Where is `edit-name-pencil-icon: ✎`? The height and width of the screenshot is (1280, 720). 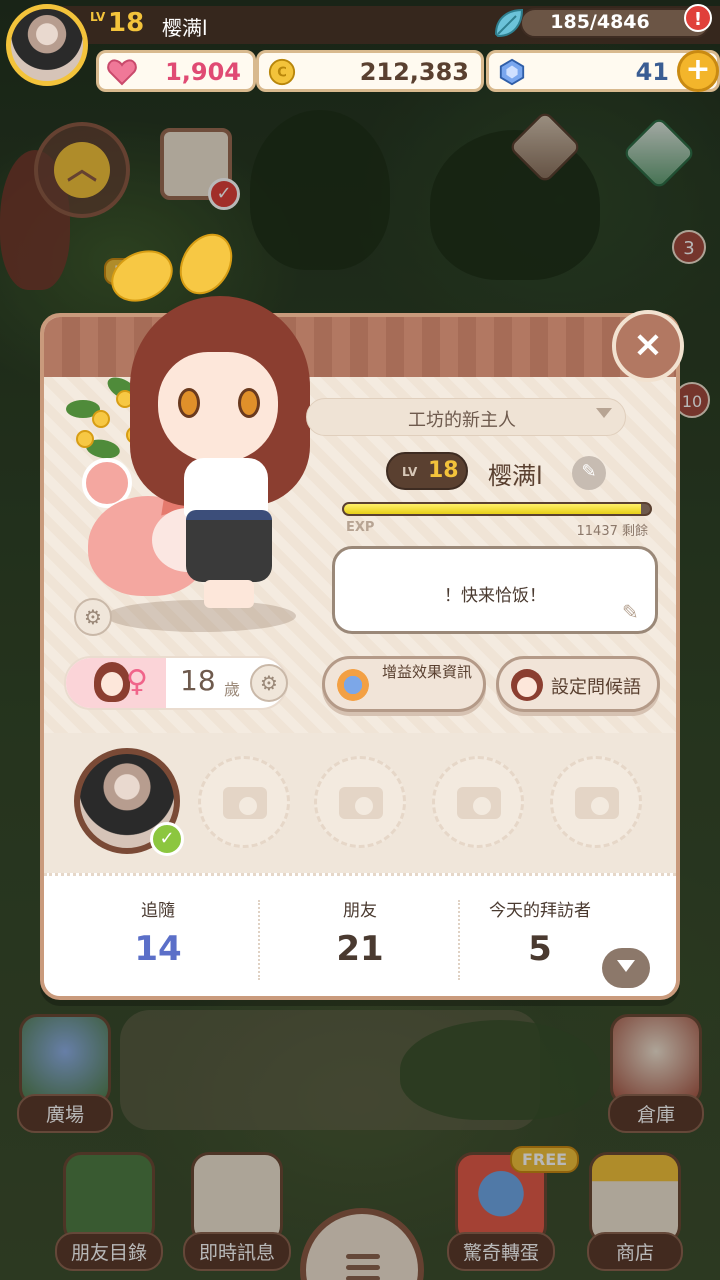 edit-name-pencil-icon: ✎ is located at coordinates (589, 473).